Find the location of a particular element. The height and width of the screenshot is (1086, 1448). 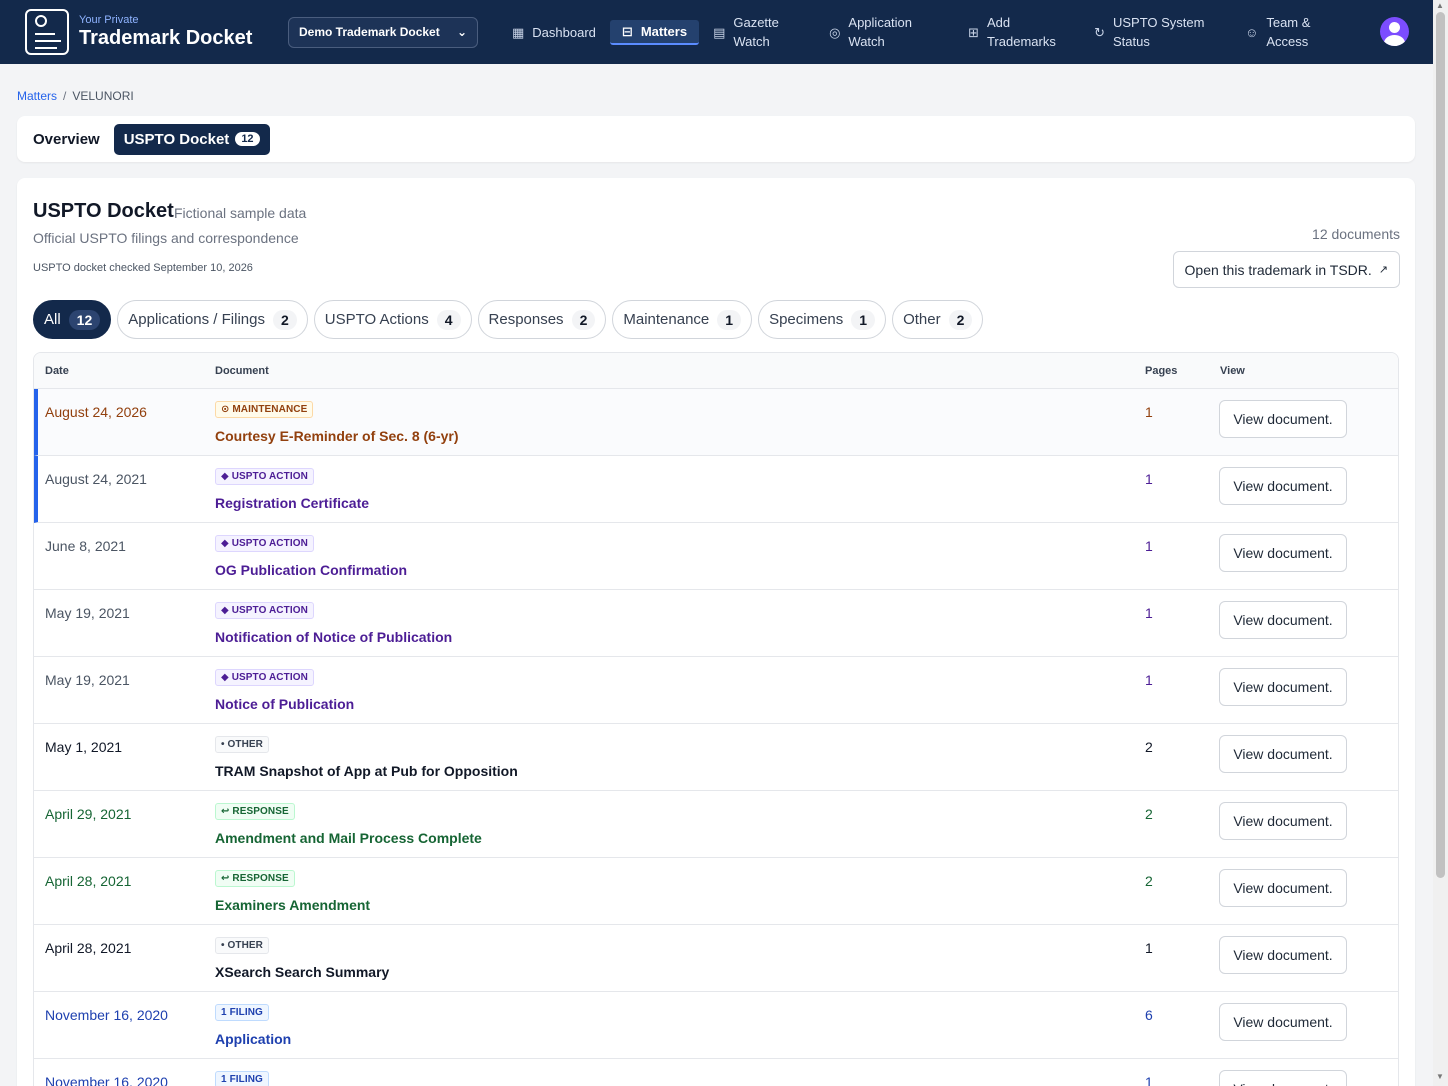

filter-chip-applications-filings: Applications / Filings 2 is located at coordinates (212, 319).